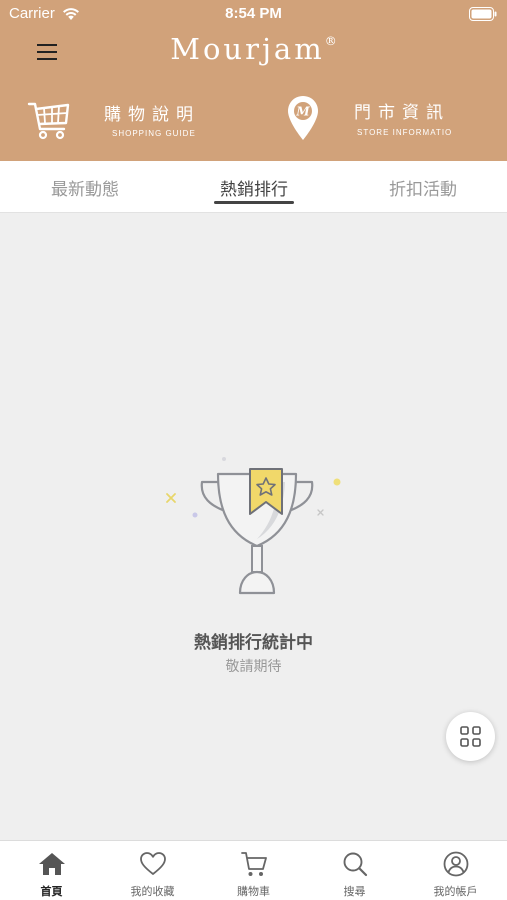 Image resolution: width=507 pixels, height=900 pixels. I want to click on cart-icon, so click(254, 864).